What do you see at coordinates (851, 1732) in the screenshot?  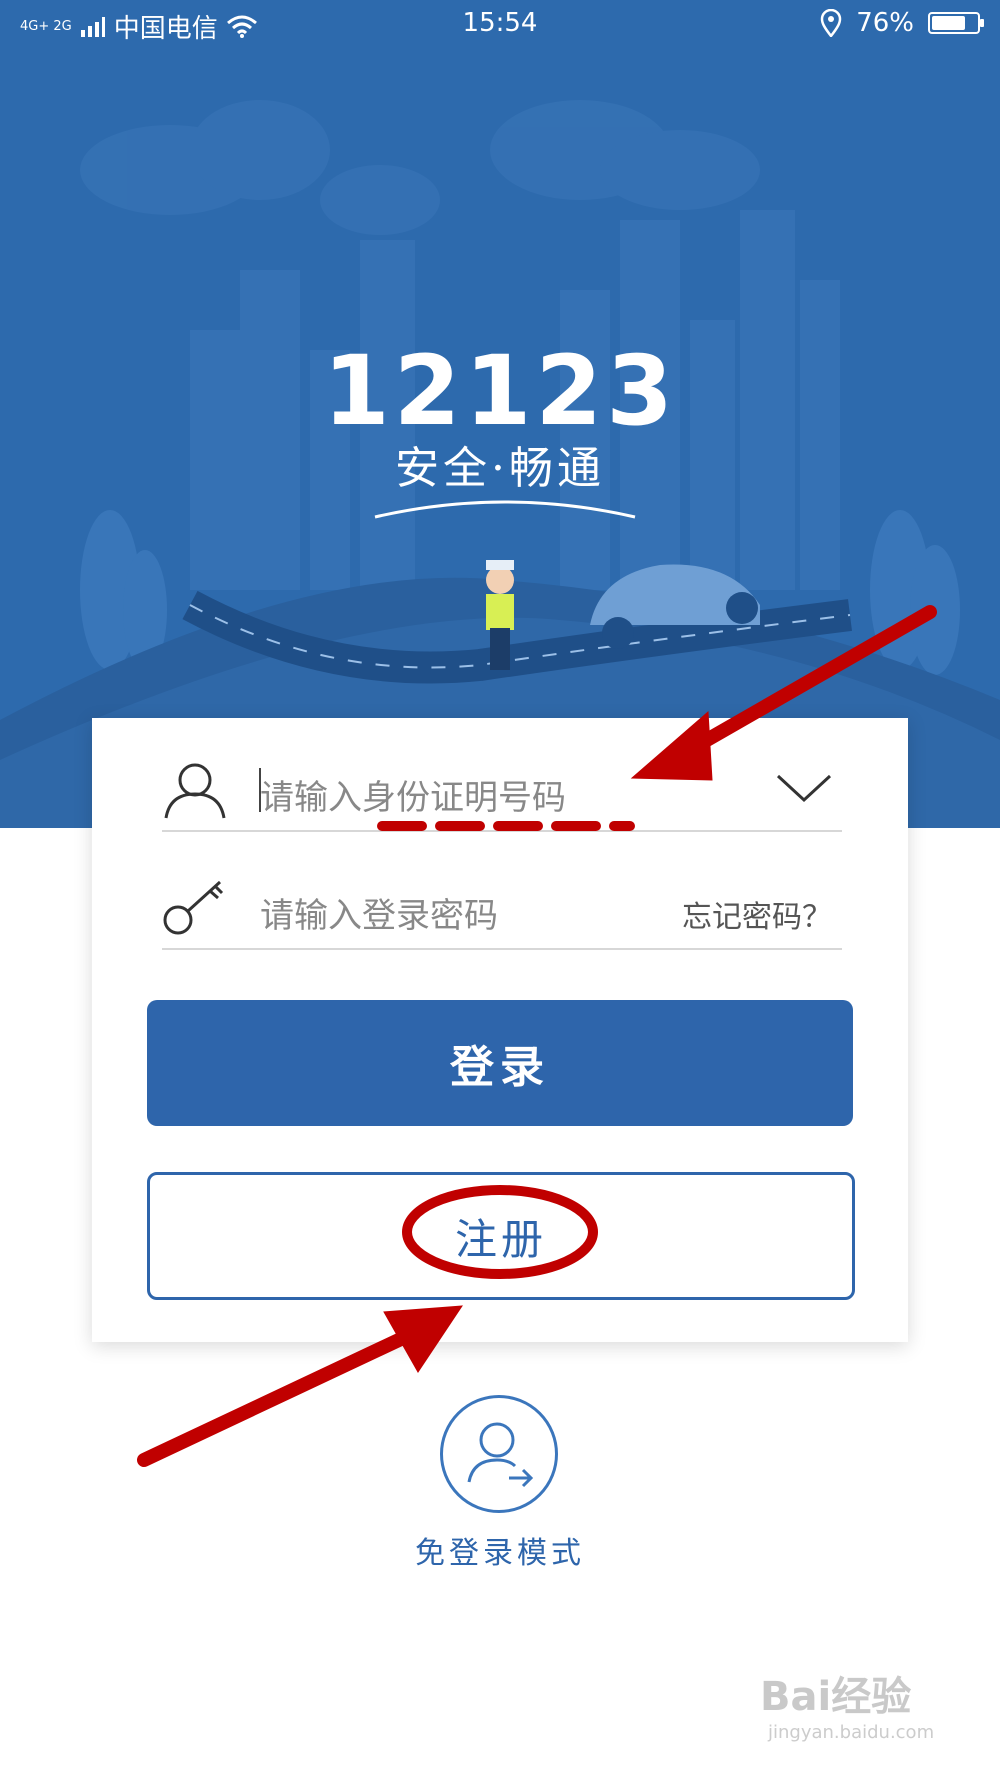 I see `watermark-domain: jingyan.baidu.com` at bounding box center [851, 1732].